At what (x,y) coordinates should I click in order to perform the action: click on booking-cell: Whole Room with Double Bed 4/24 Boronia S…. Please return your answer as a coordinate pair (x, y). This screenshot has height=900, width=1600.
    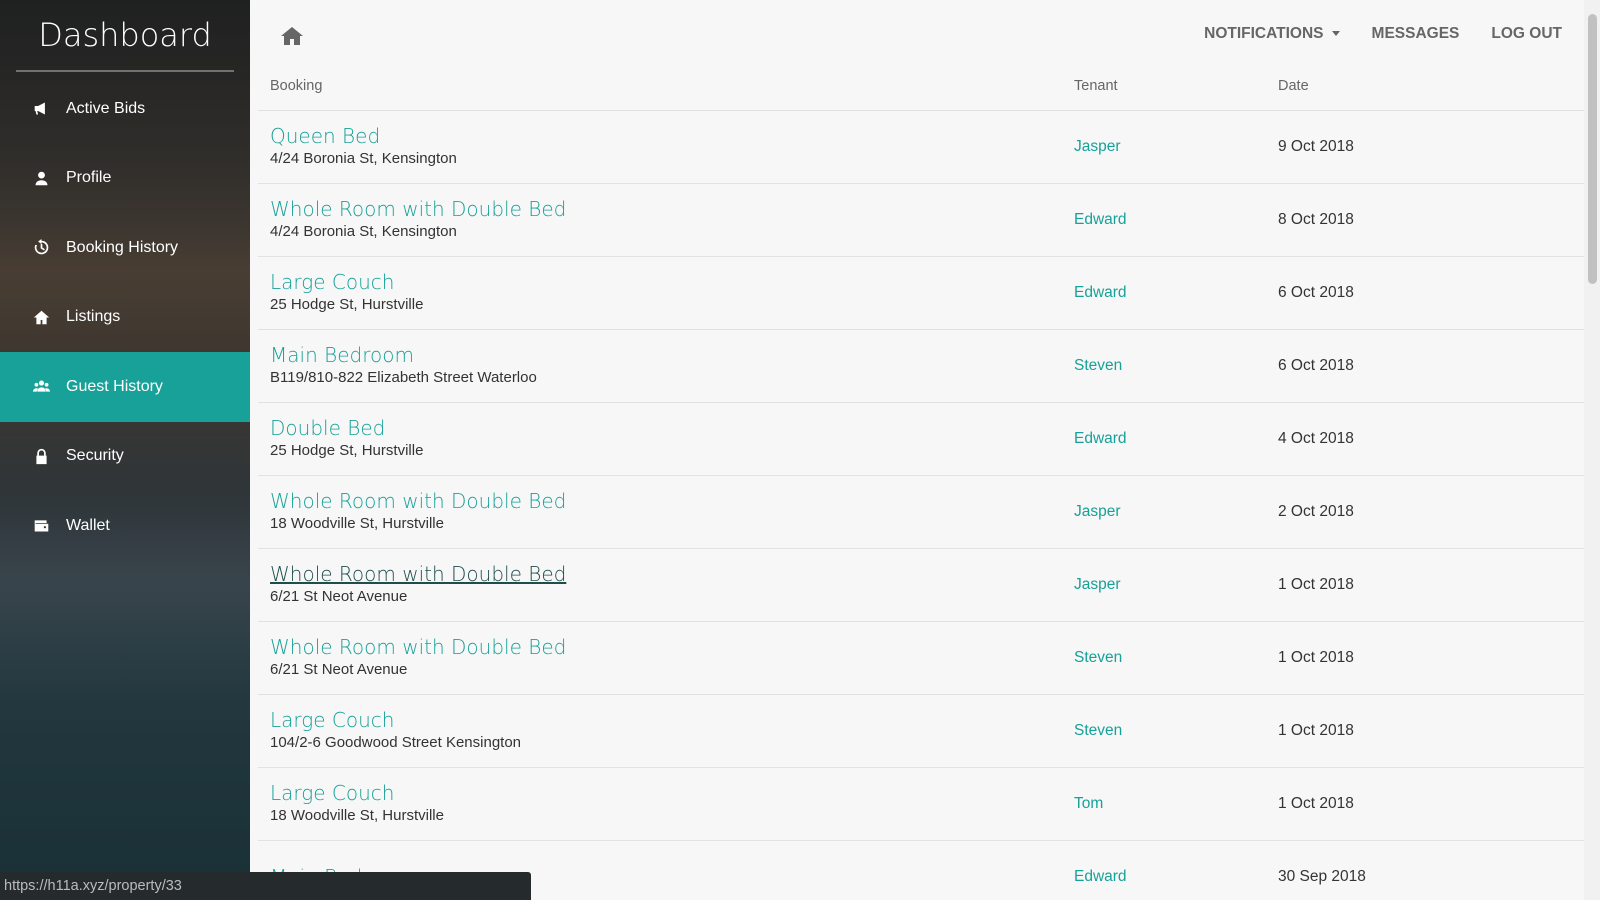
    Looking at the image, I should click on (666, 219).